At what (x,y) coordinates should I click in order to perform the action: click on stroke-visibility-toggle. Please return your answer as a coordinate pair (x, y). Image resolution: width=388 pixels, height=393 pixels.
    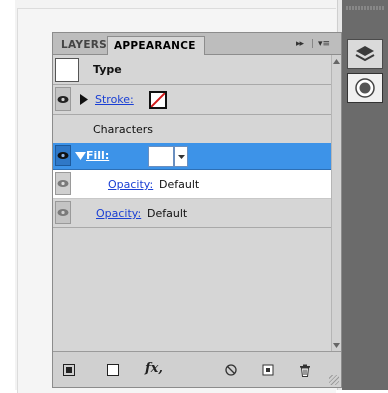
    Looking at the image, I should click on (63, 99).